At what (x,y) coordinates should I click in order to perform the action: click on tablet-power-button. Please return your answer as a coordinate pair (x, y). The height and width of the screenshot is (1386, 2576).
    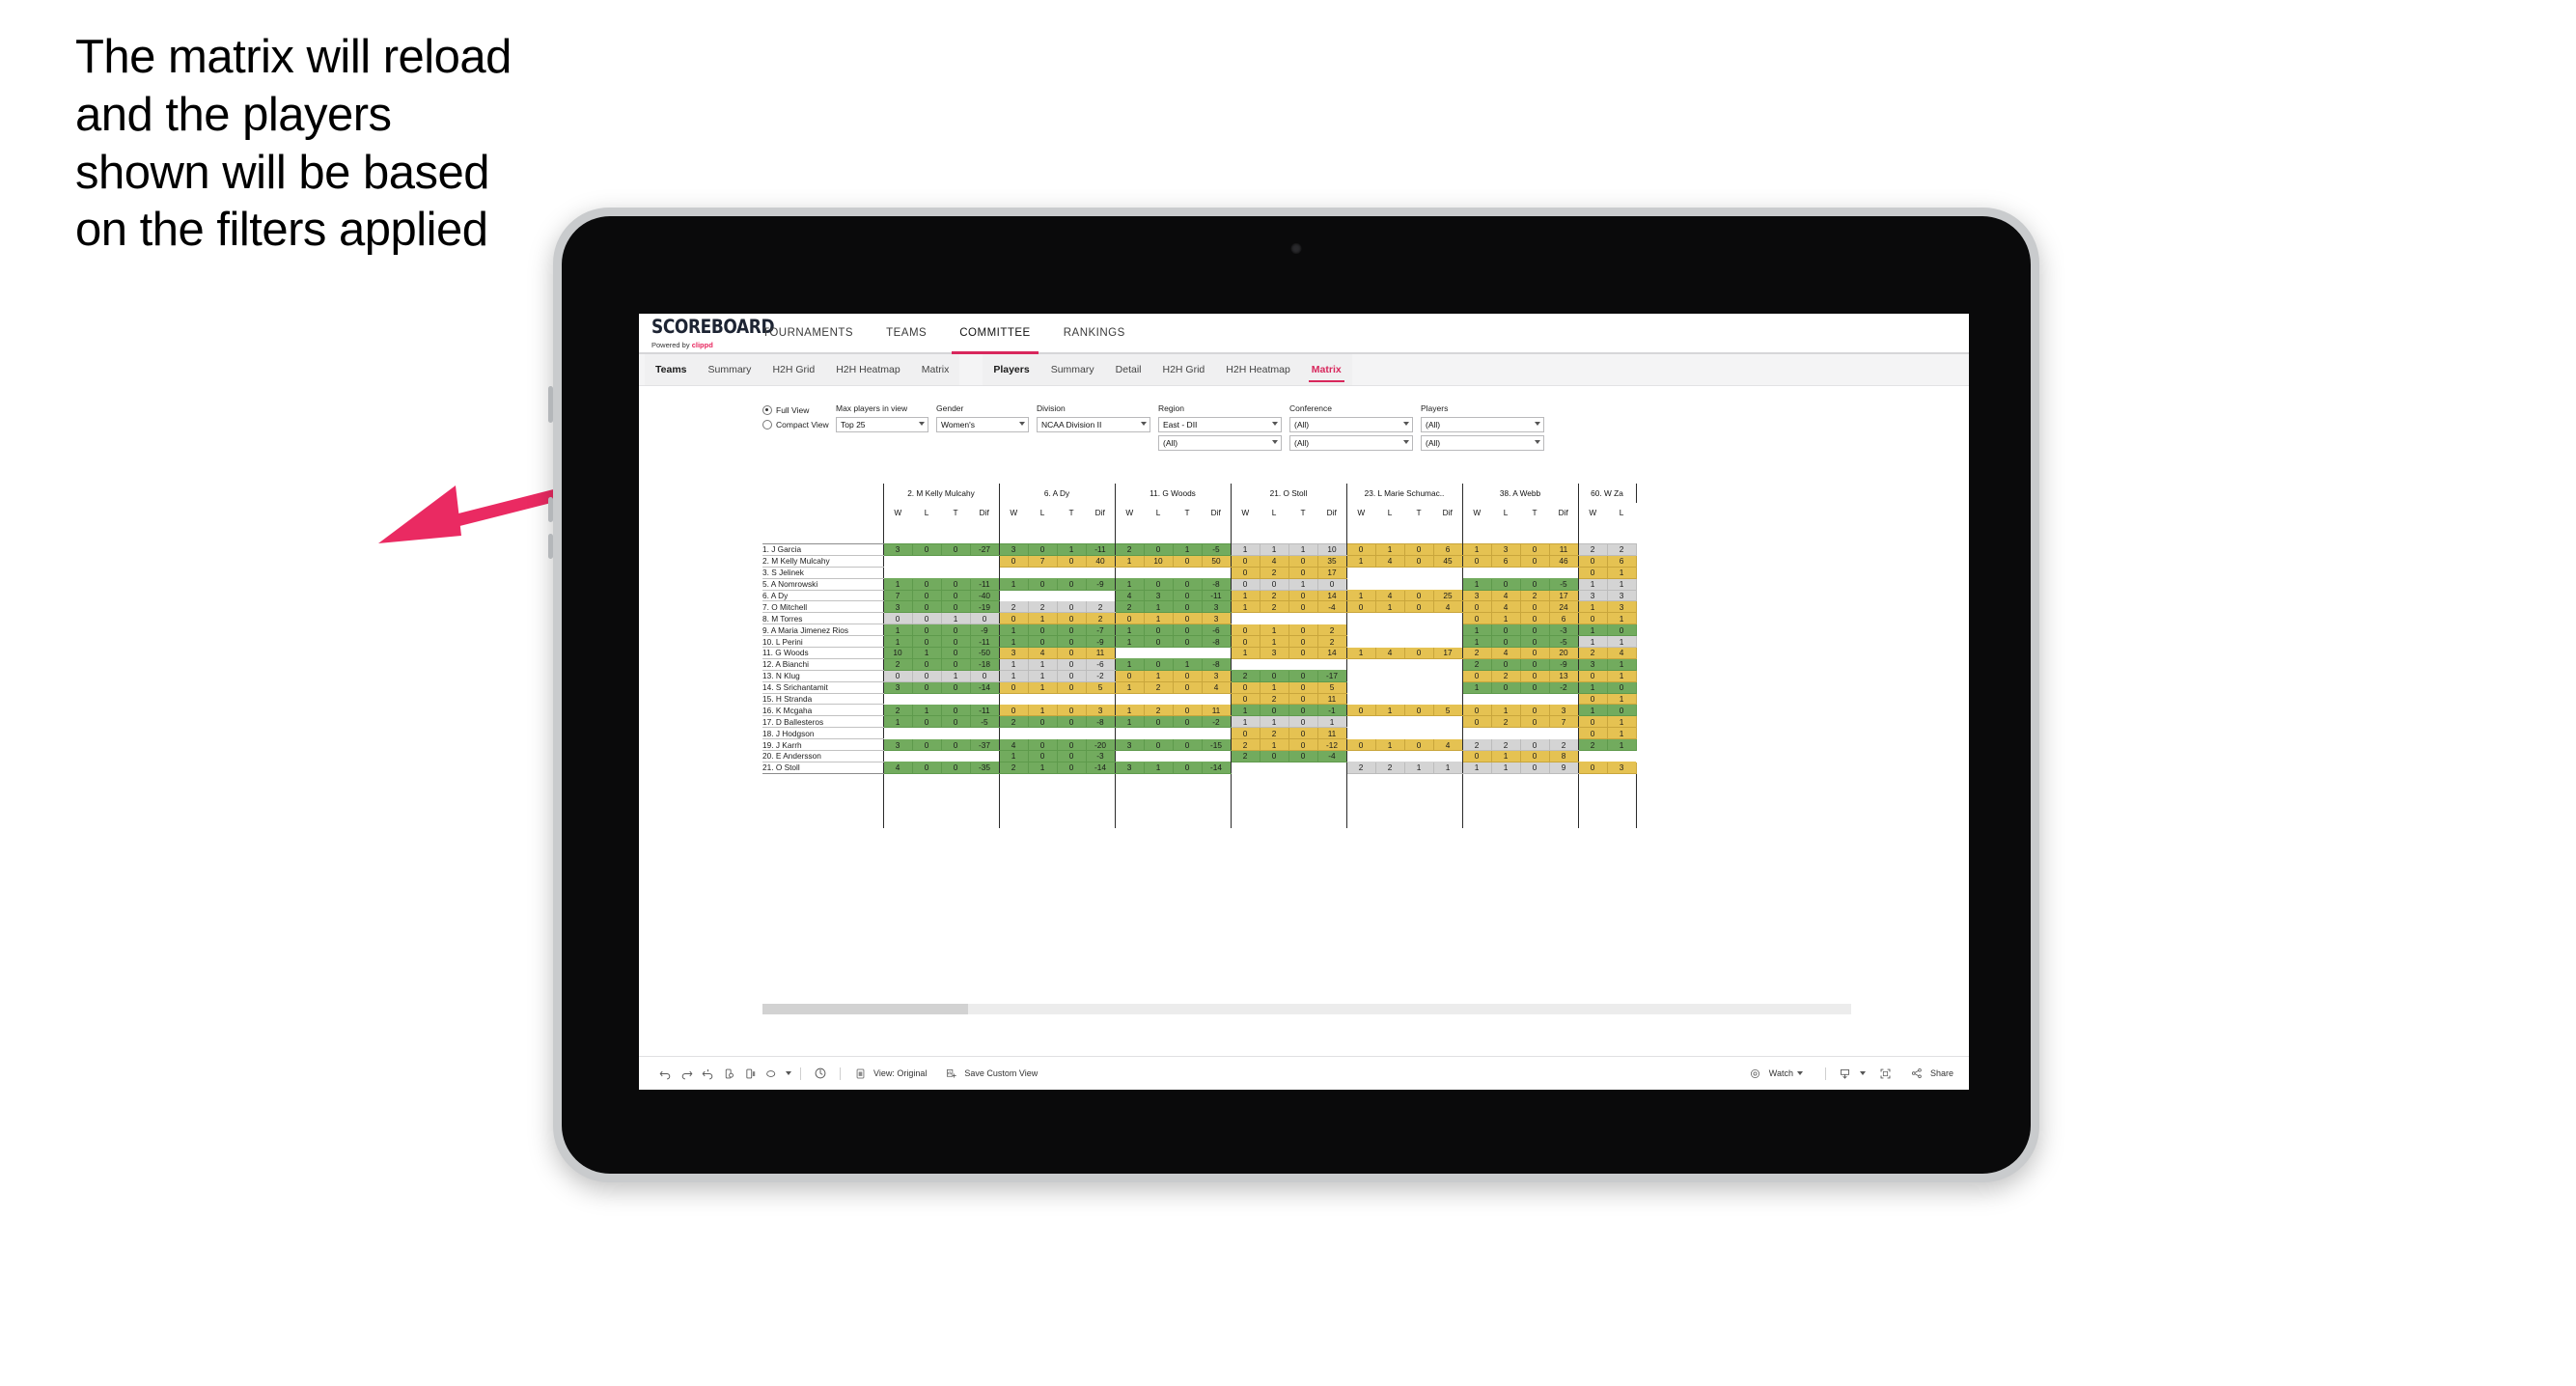
    Looking at the image, I should click on (550, 405).